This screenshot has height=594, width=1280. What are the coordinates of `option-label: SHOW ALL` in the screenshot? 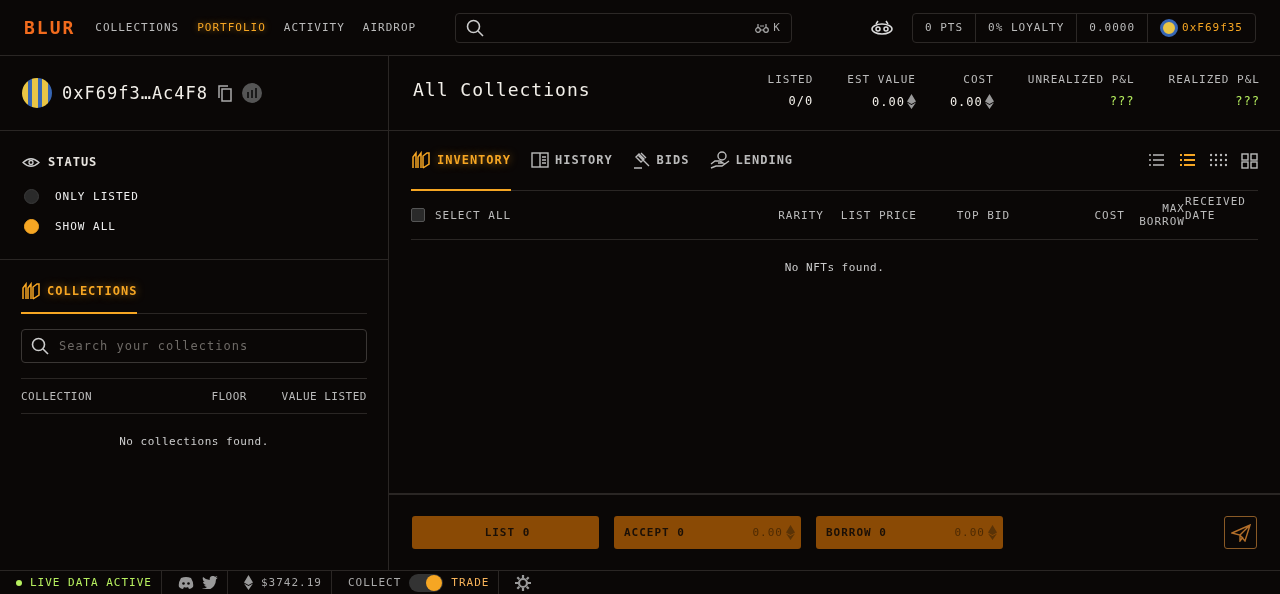 It's located at (85, 226).